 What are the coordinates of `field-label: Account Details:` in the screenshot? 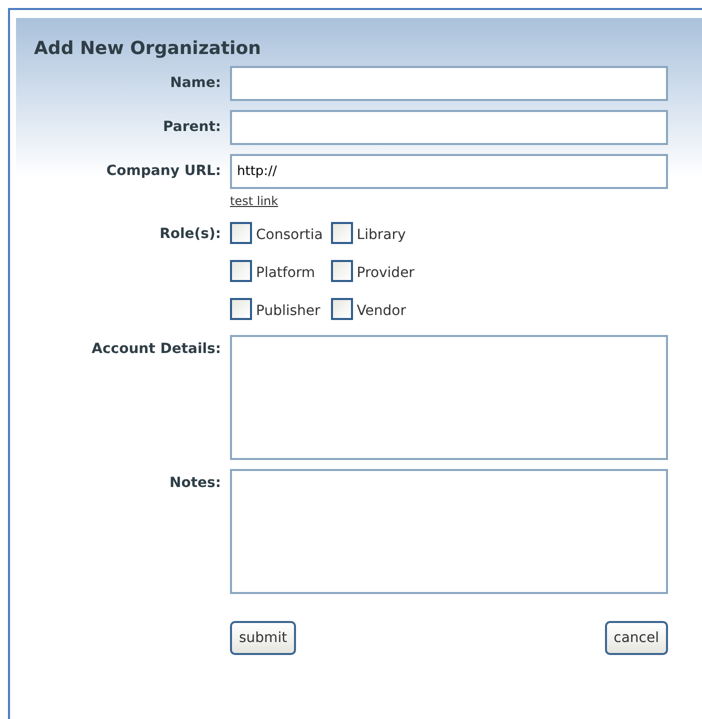 It's located at (155, 349).